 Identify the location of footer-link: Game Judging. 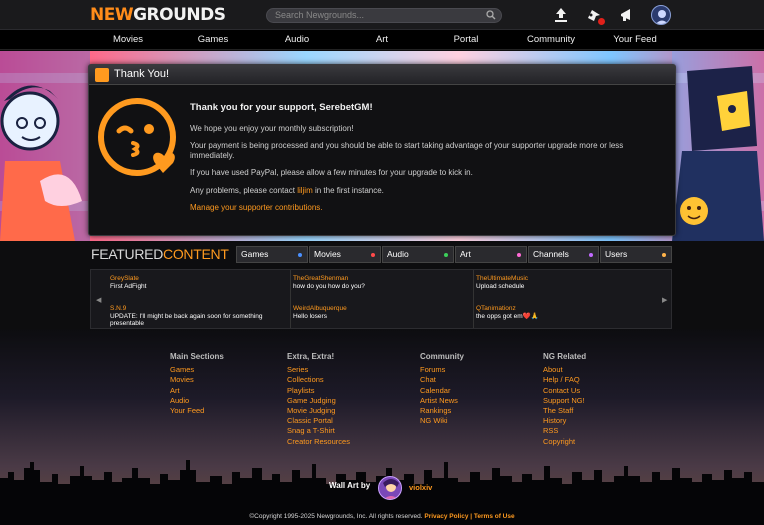
(318, 401).